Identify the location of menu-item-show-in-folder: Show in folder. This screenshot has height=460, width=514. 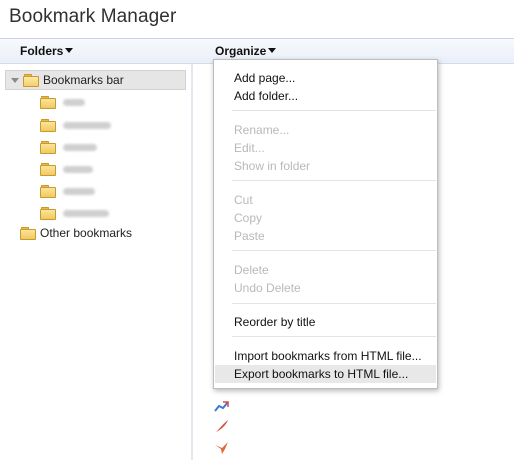
(325, 166).